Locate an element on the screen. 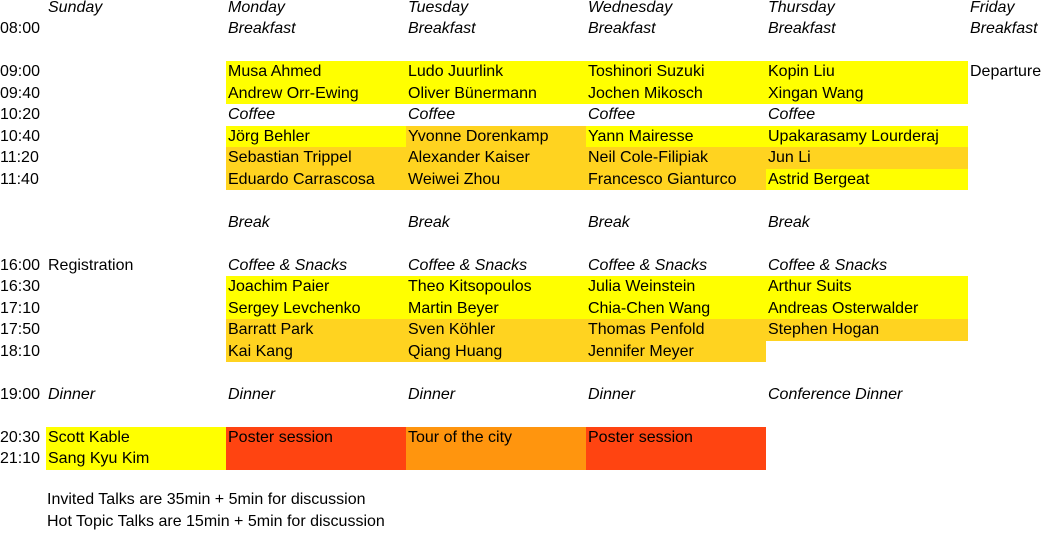 The image size is (1046, 533). time-label: 08:00 is located at coordinates (20, 28).